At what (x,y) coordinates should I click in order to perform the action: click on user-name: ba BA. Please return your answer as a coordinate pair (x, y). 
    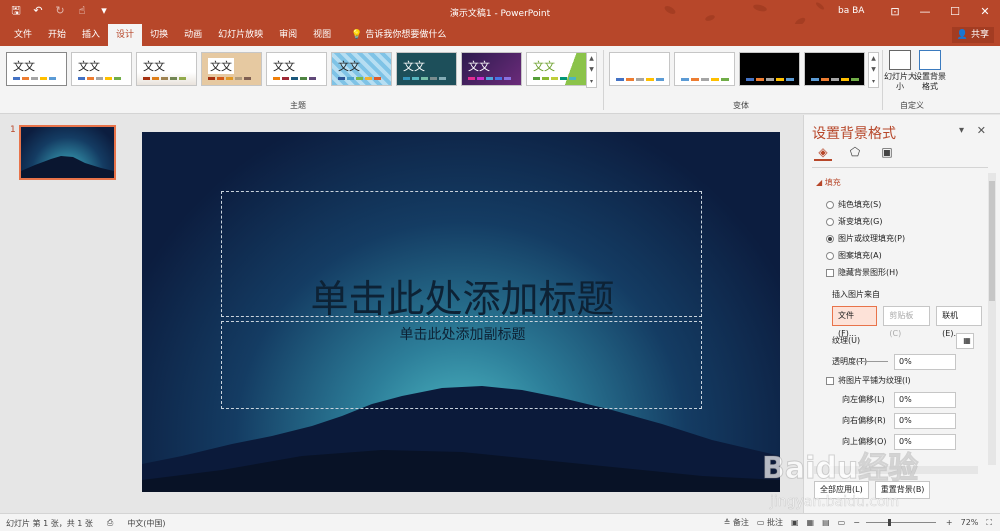
    Looking at the image, I should click on (851, 11).